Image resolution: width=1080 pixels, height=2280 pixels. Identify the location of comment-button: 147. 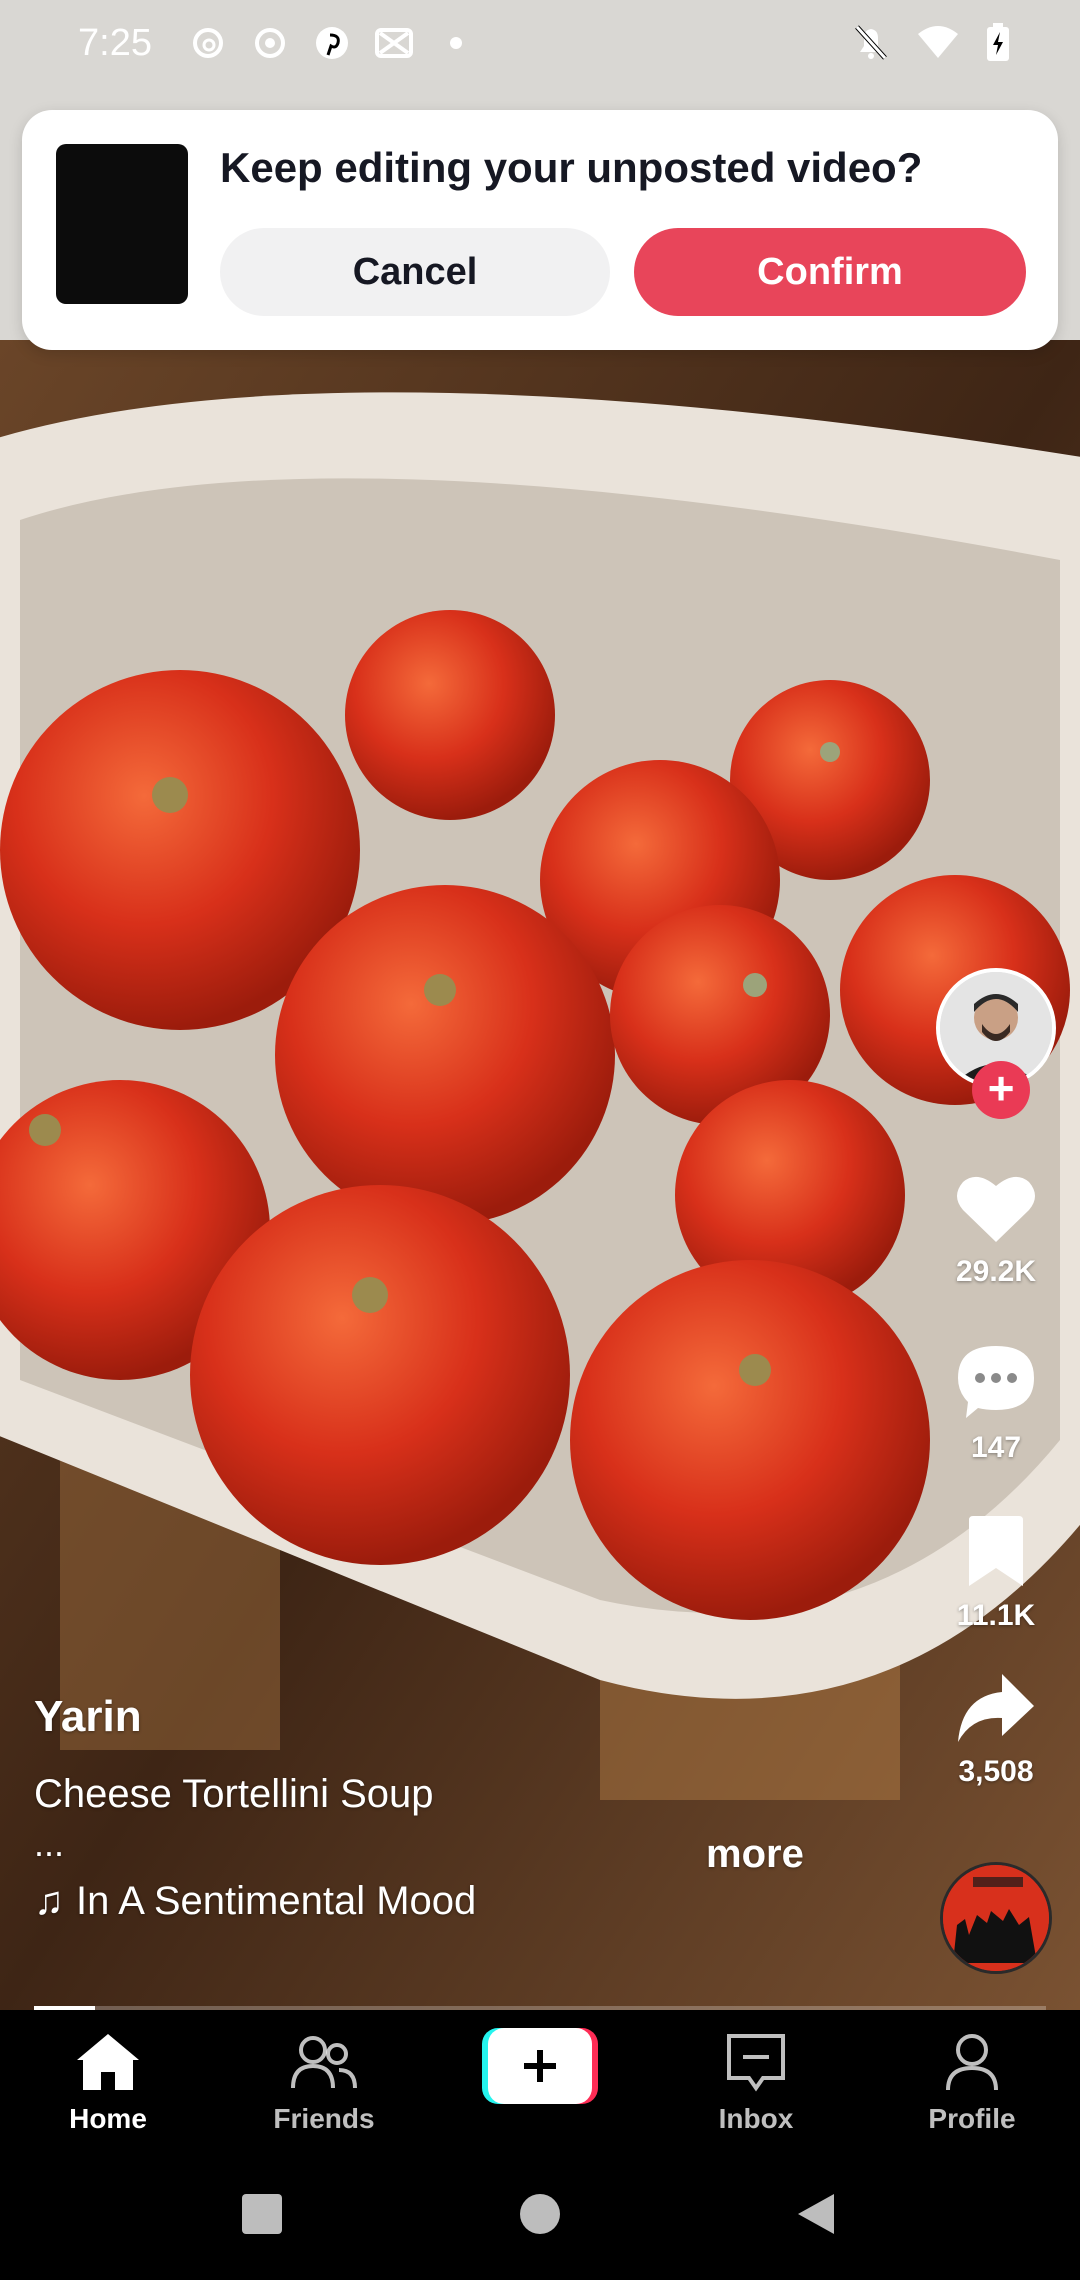
(996, 1404).